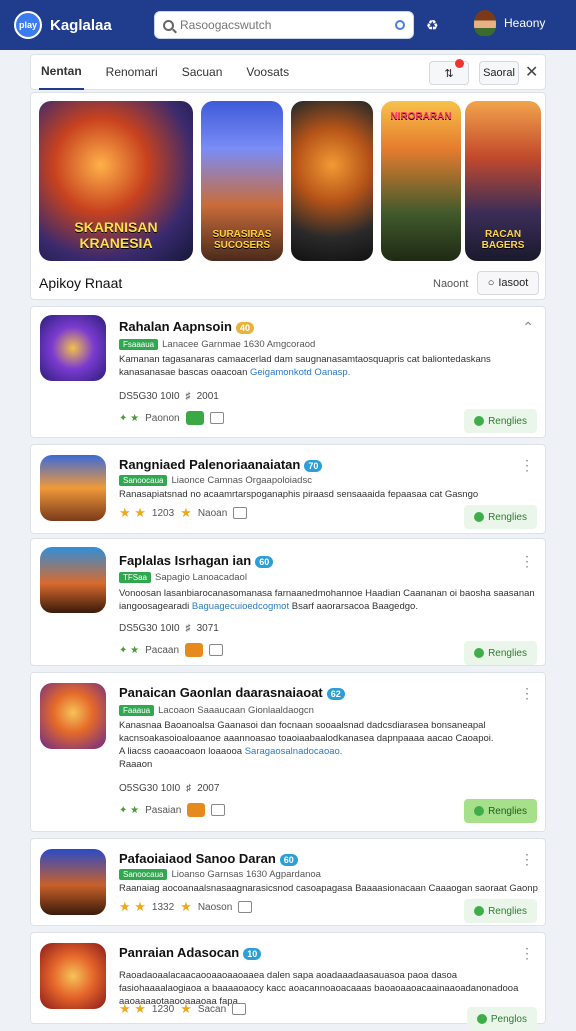 This screenshot has width=576, height=1031. I want to click on sort-button: Saoral, so click(499, 73).